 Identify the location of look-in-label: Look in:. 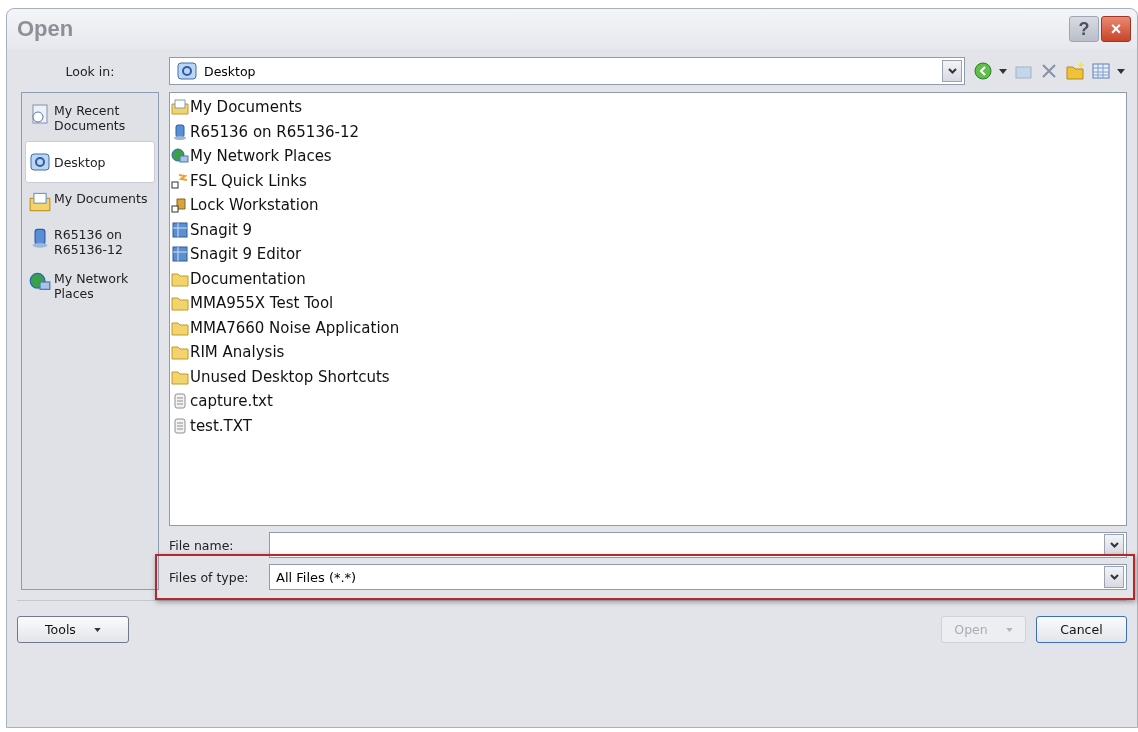
(90, 71).